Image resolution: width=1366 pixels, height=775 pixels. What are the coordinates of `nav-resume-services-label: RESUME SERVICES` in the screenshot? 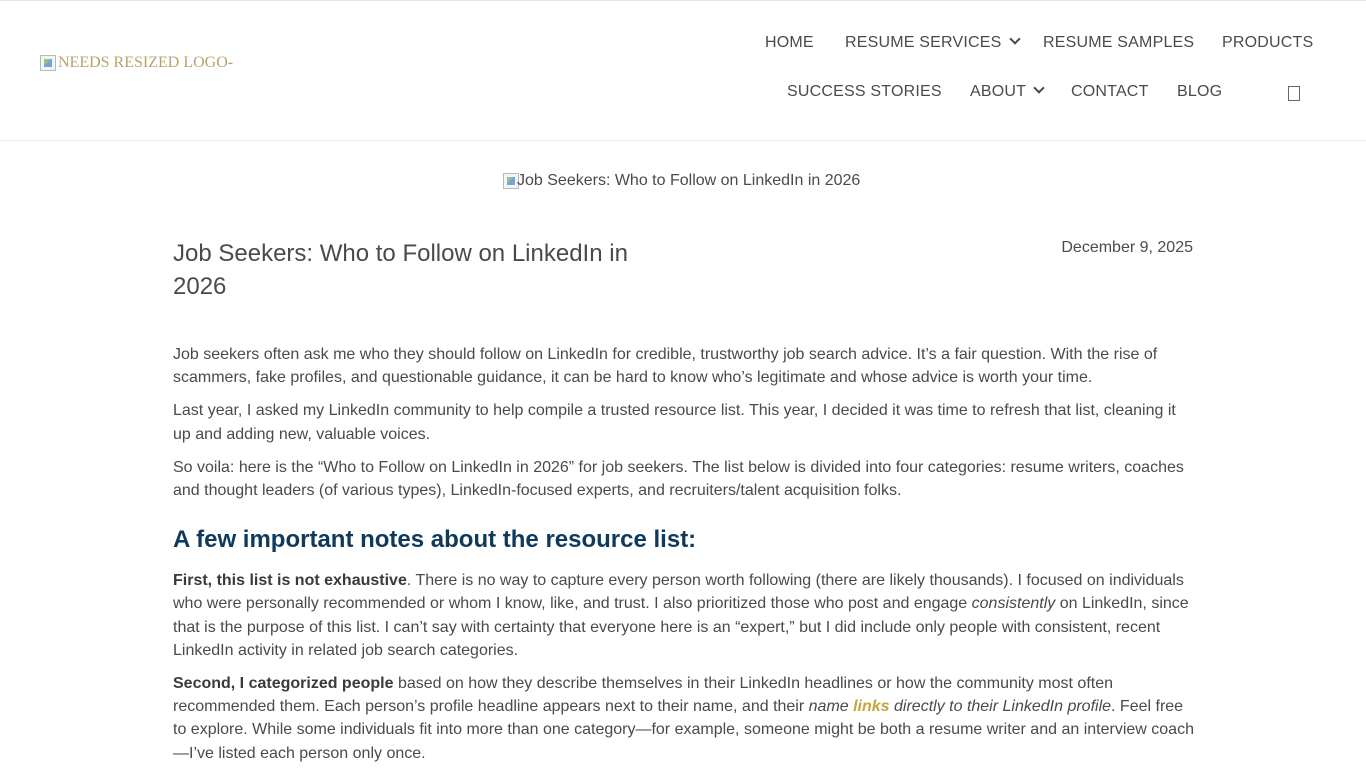 It's located at (923, 42).